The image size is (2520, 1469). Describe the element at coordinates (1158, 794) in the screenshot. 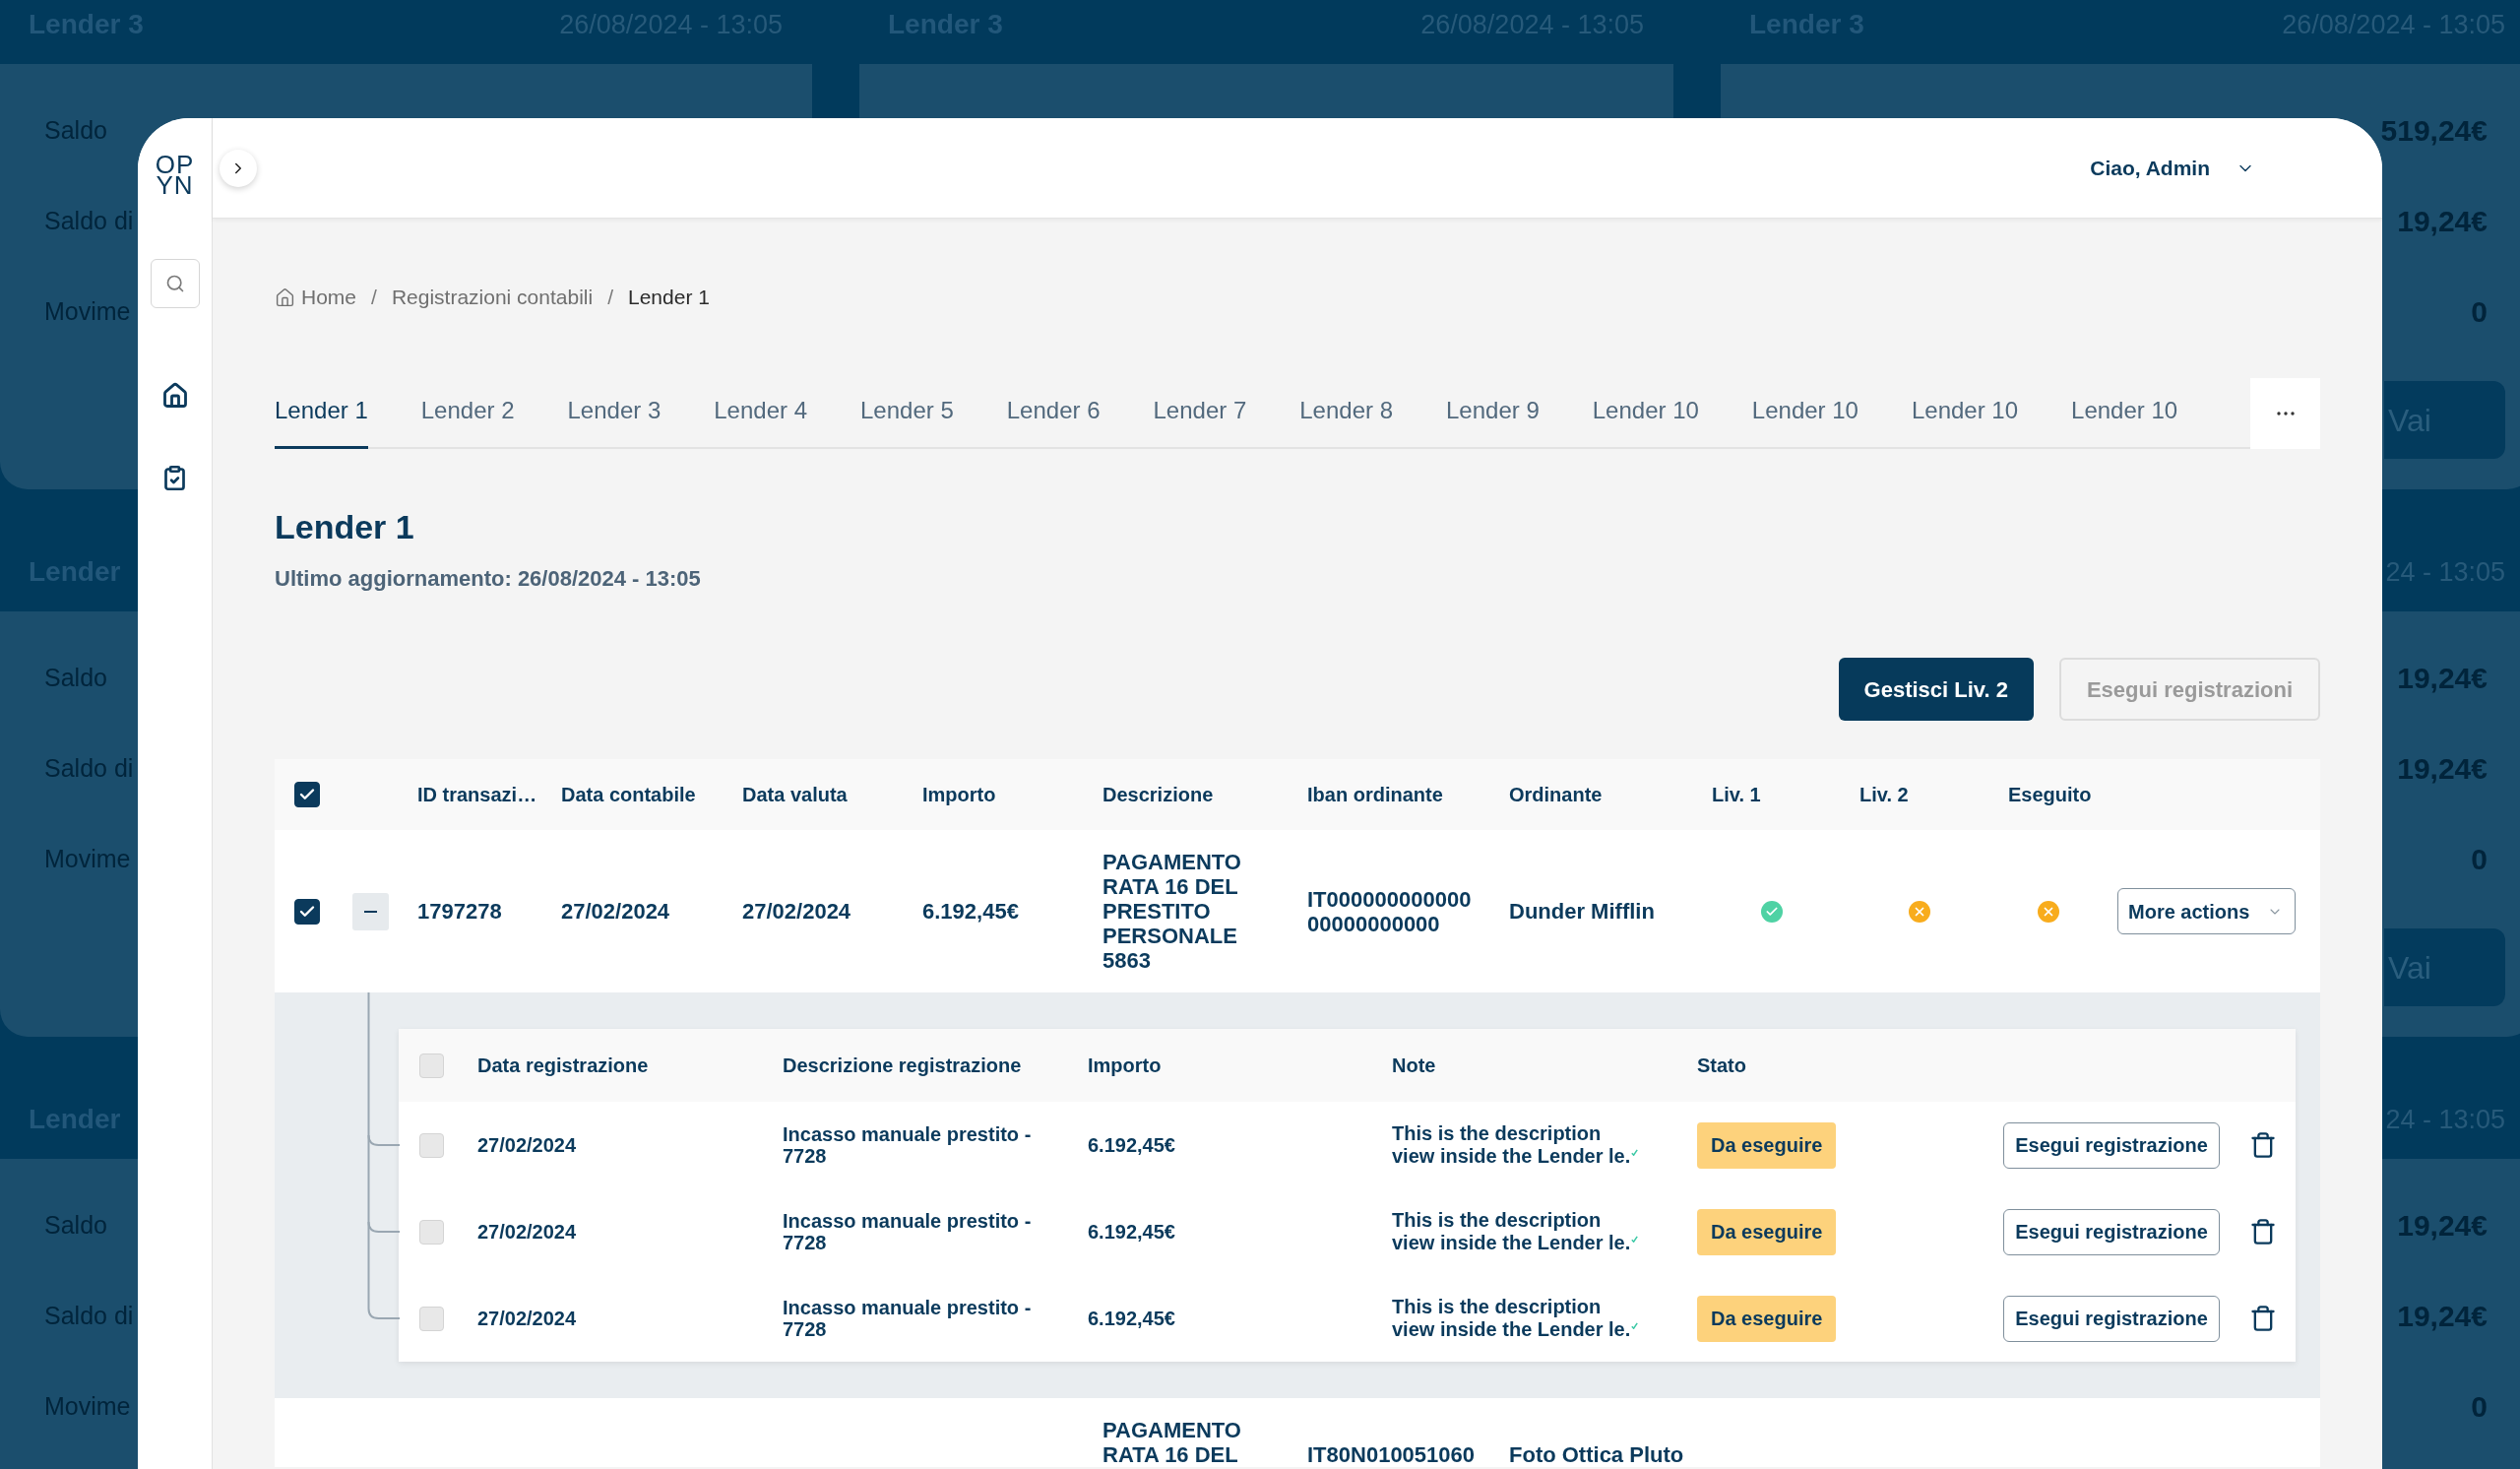

I see `column-header: Descrizione` at that location.